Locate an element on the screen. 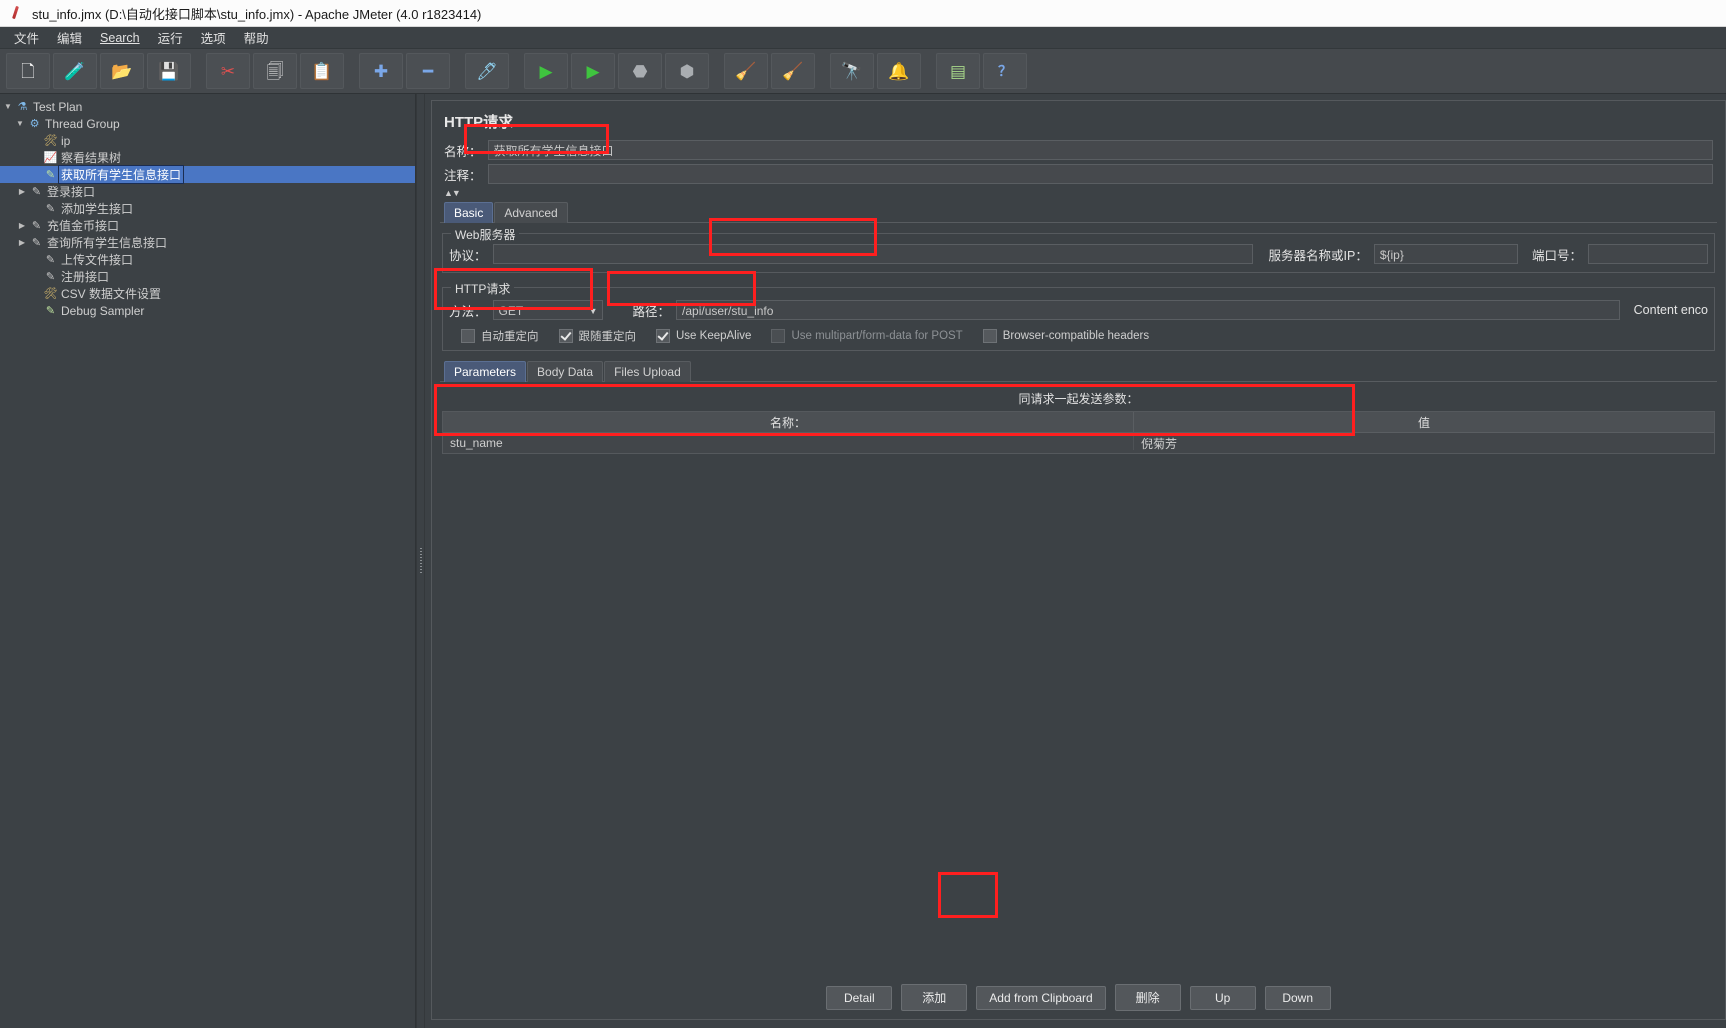  menu-options: 选项 is located at coordinates (213, 37).